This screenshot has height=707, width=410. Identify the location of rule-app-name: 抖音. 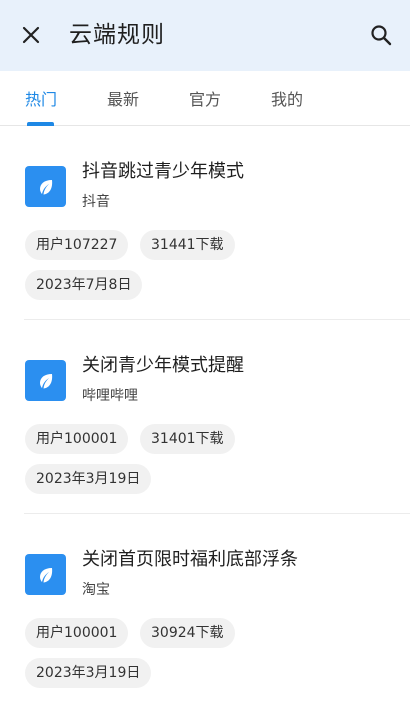
(96, 202).